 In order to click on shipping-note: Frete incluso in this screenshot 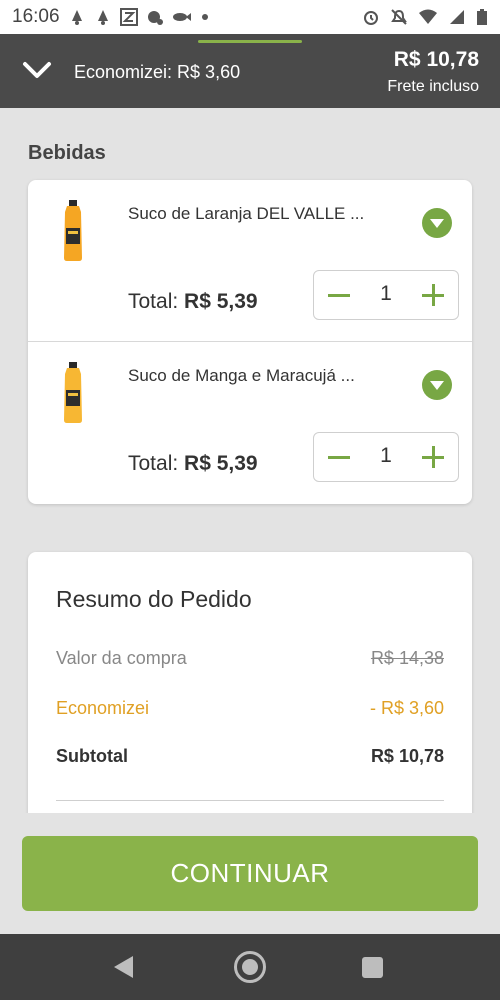, I will do `click(433, 86)`.